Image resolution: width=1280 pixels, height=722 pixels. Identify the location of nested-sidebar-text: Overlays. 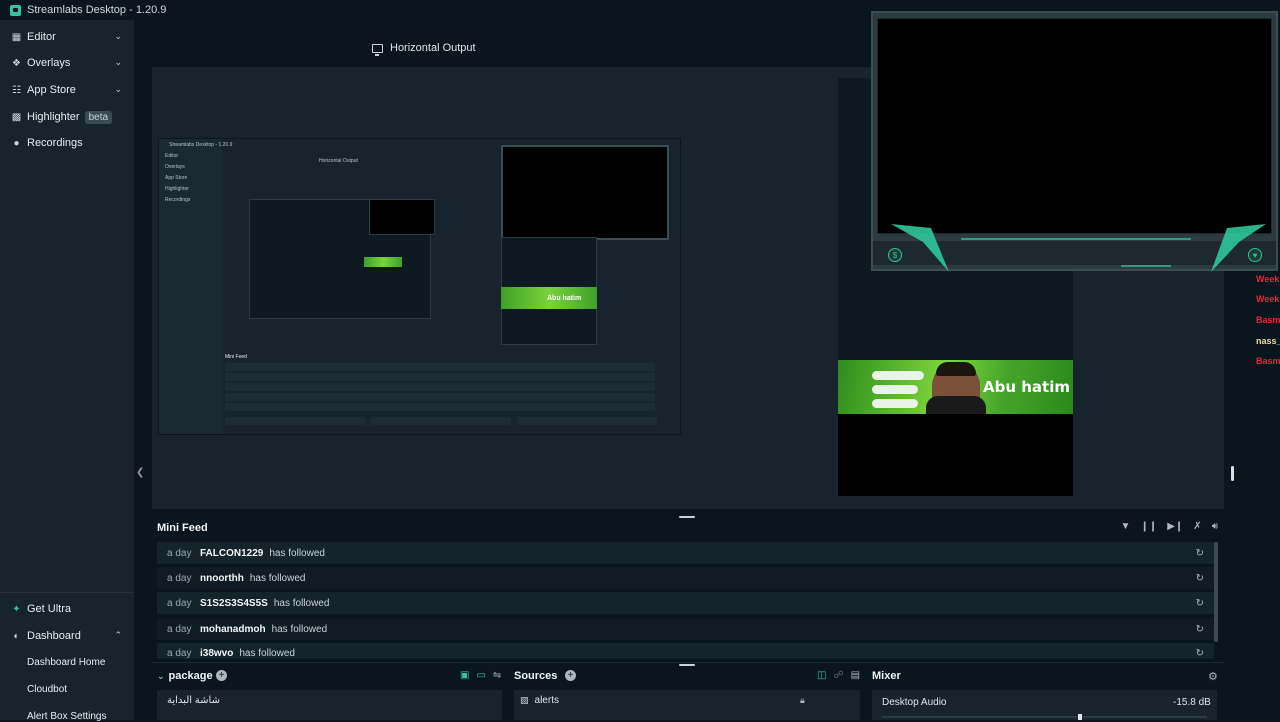
(175, 167).